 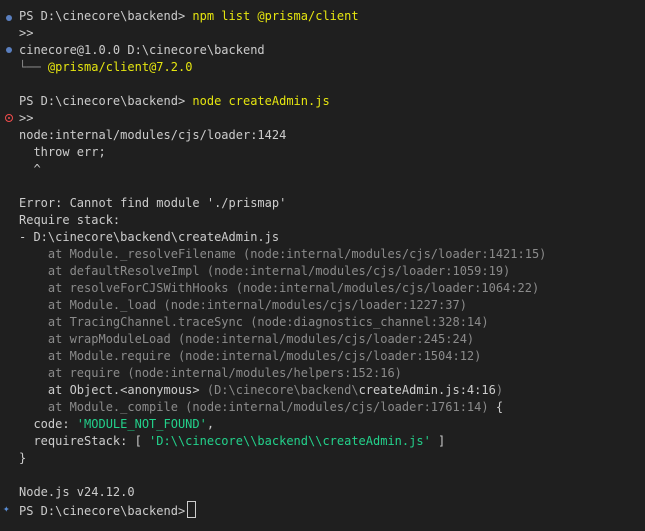 I want to click on error-message: Error: Cannot find module './prismap', so click(x=153, y=203).